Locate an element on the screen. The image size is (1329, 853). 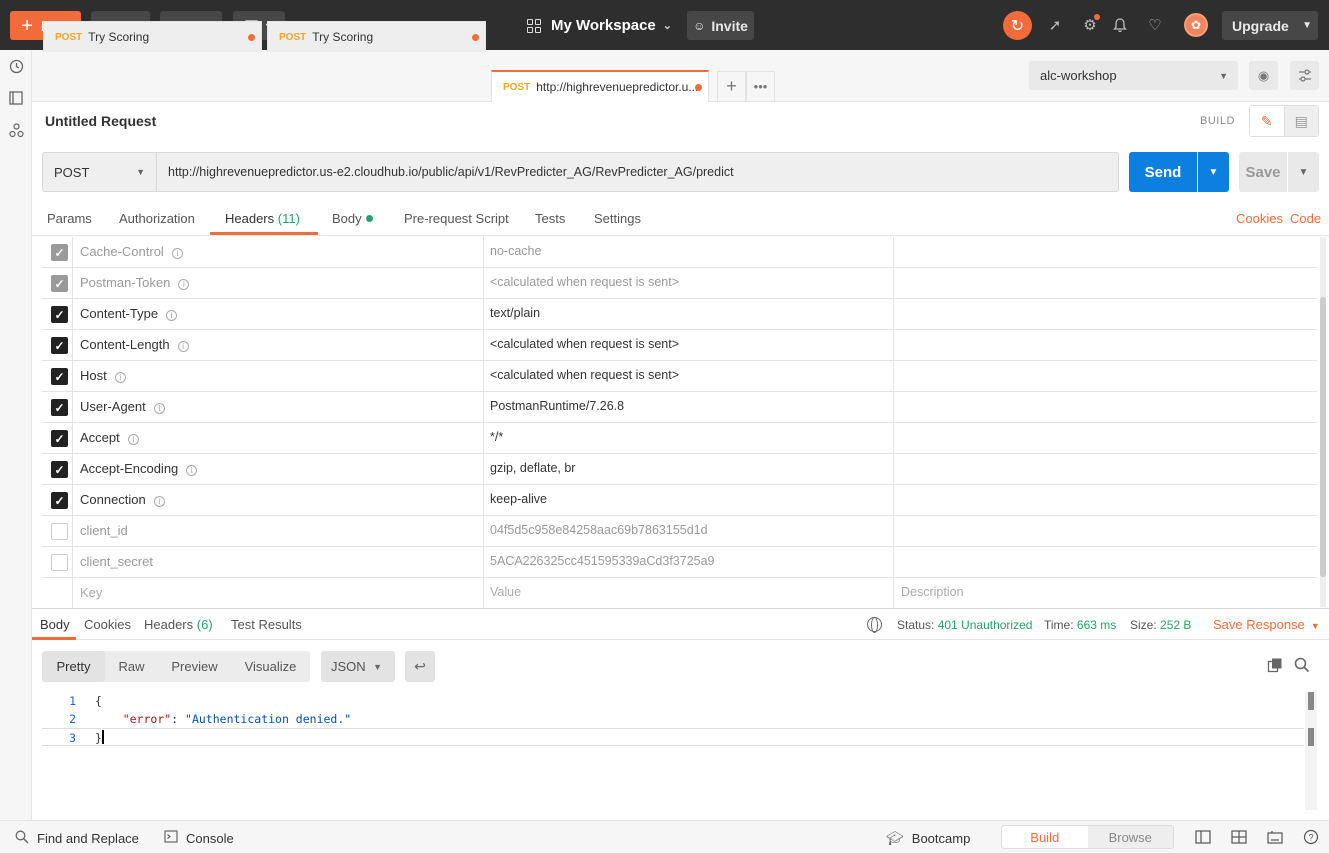
response-tab-headers: Headers (6) is located at coordinates (178, 624).